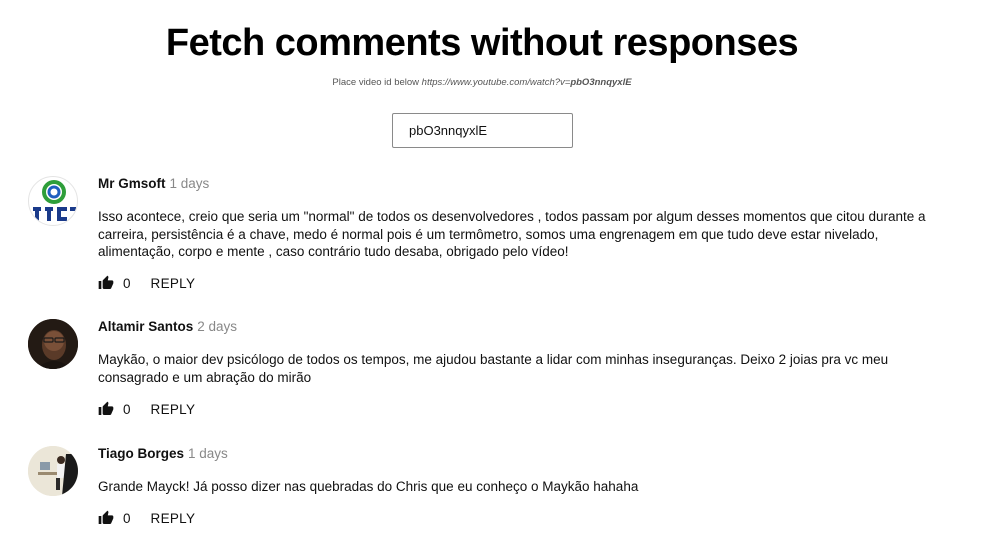 The width and height of the screenshot is (990, 544). I want to click on video-id-input, so click(482, 130).